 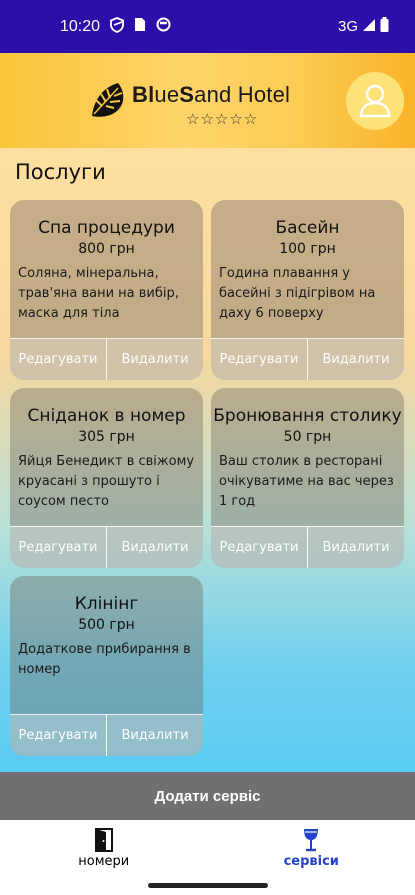 I want to click on nav-label-services: сервіси, so click(x=311, y=861).